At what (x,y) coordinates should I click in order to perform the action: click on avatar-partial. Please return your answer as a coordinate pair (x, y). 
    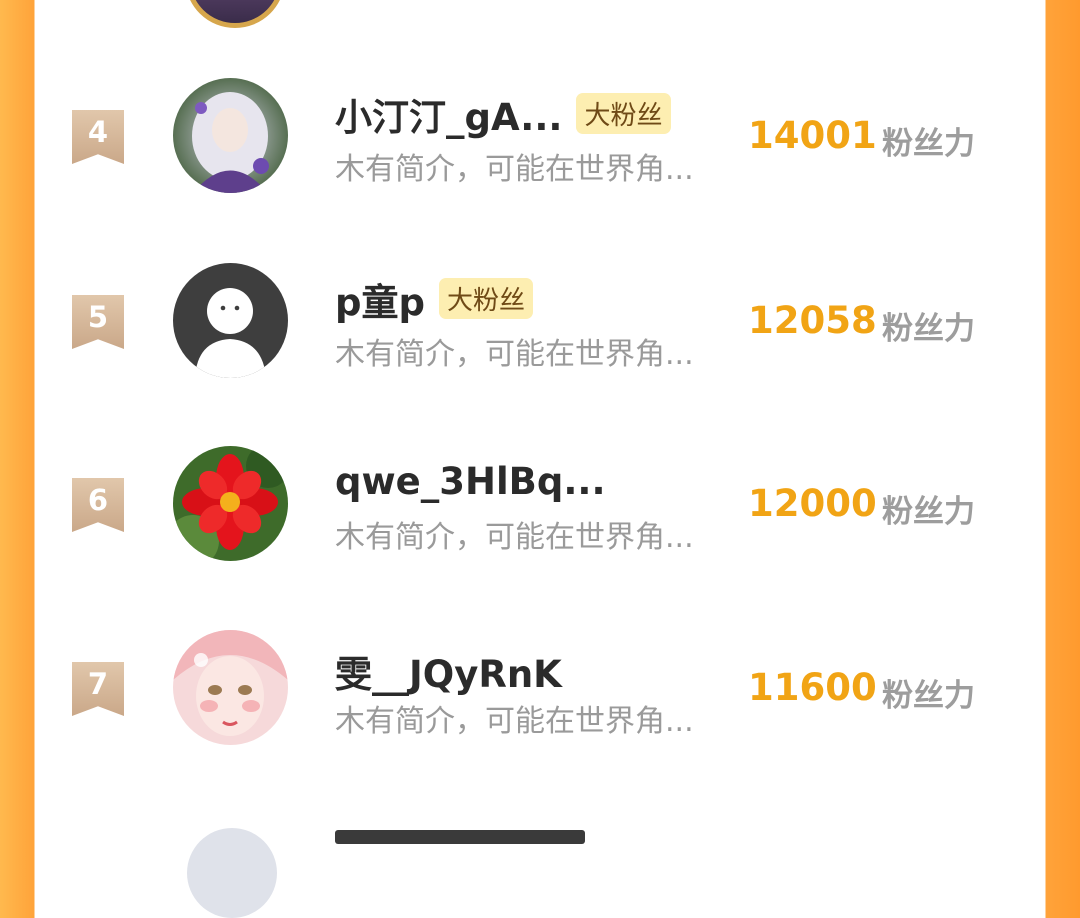
    Looking at the image, I should click on (232, 873).